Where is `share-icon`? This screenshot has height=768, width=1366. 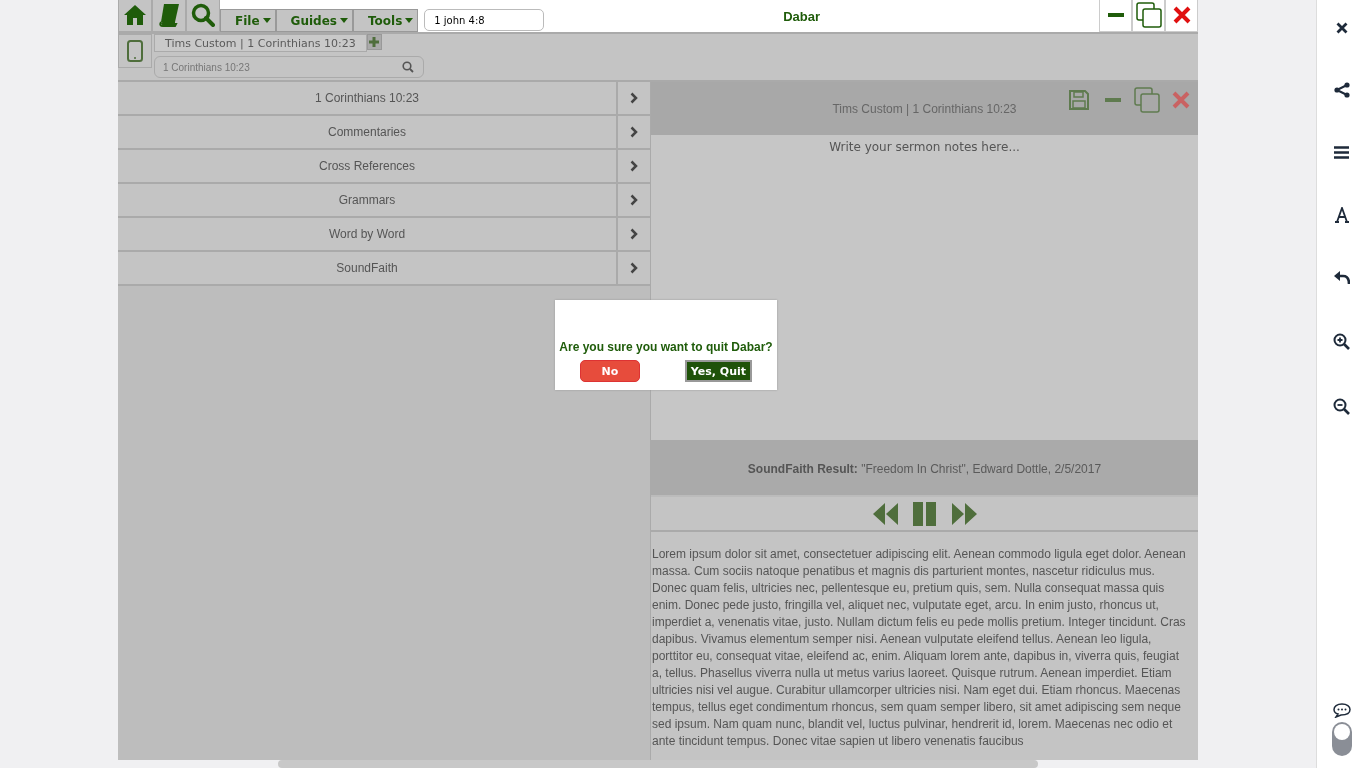 share-icon is located at coordinates (1341, 90).